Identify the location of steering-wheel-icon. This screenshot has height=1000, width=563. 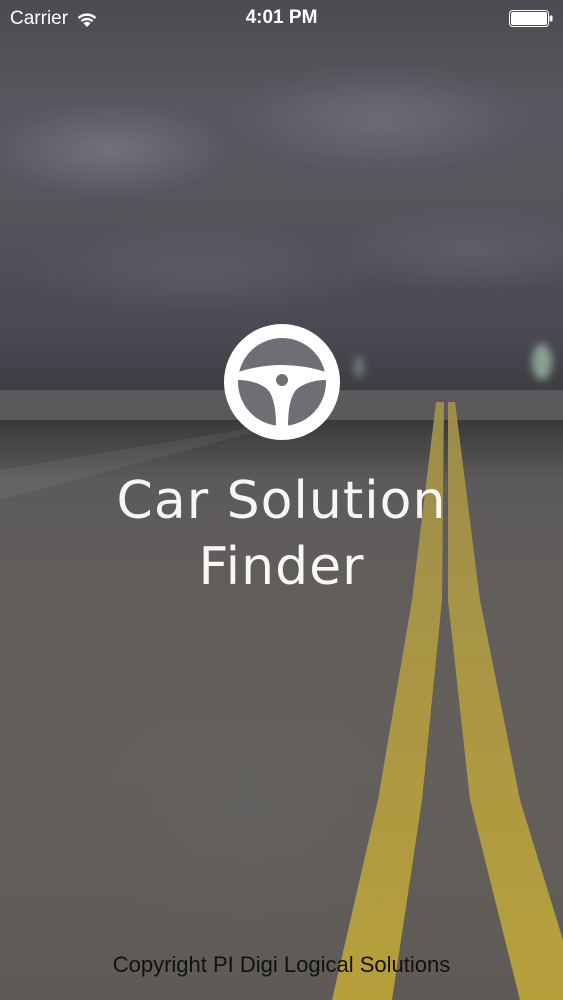
(281, 382).